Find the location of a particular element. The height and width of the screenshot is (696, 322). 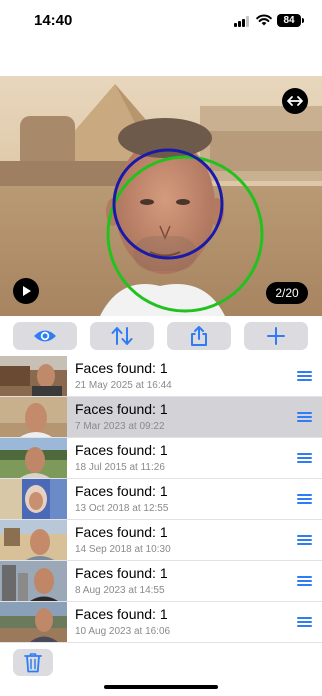

list-item: Faces found: 1 13 Oct 2018 at 12:55 is located at coordinates (161, 499).